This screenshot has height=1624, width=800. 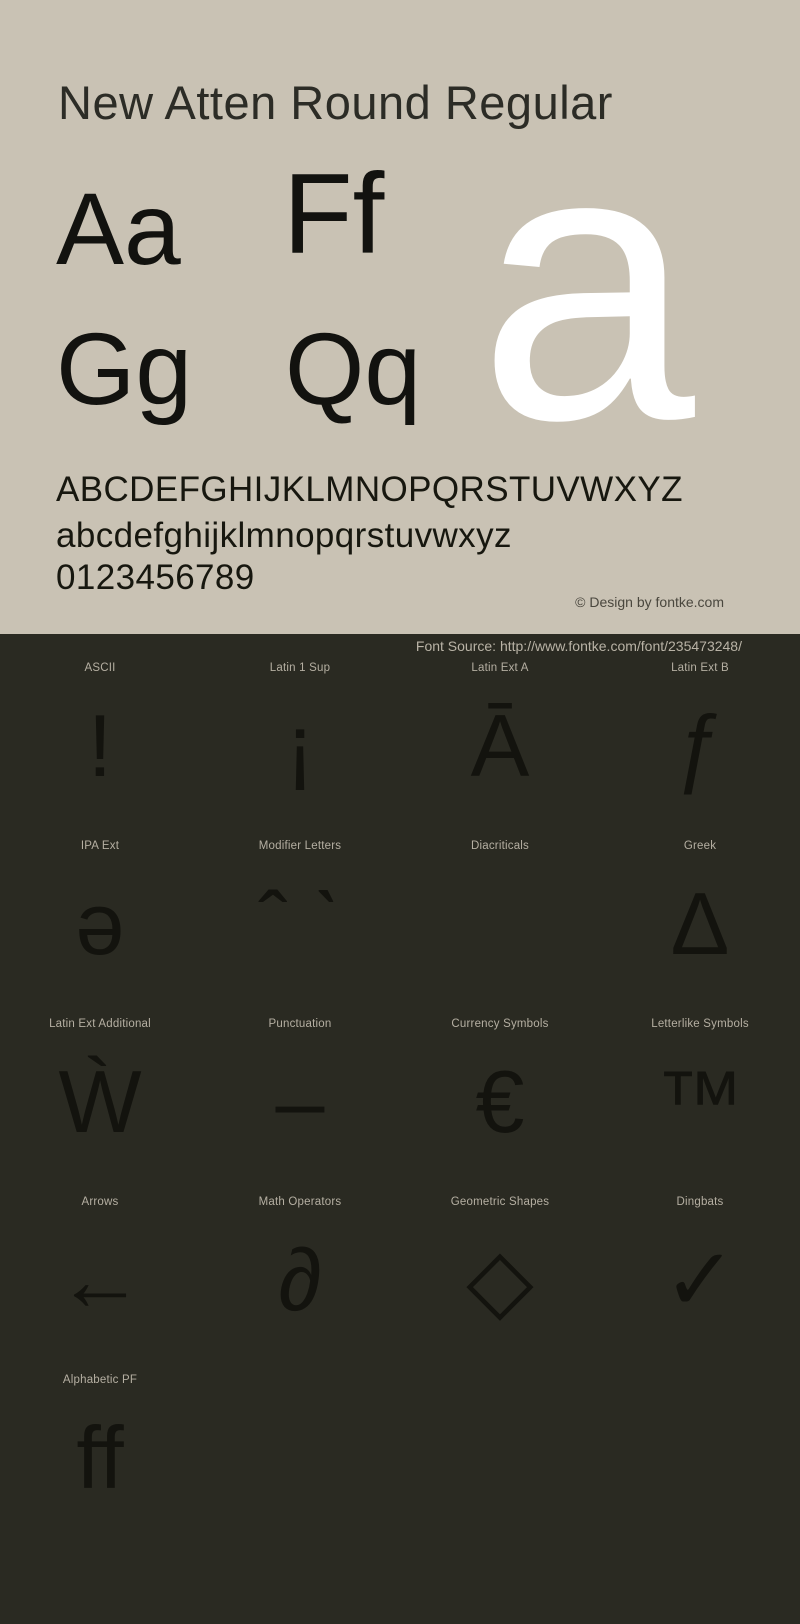 I want to click on unicode-block-cell: IPA Ext ə, so click(x=100, y=921).